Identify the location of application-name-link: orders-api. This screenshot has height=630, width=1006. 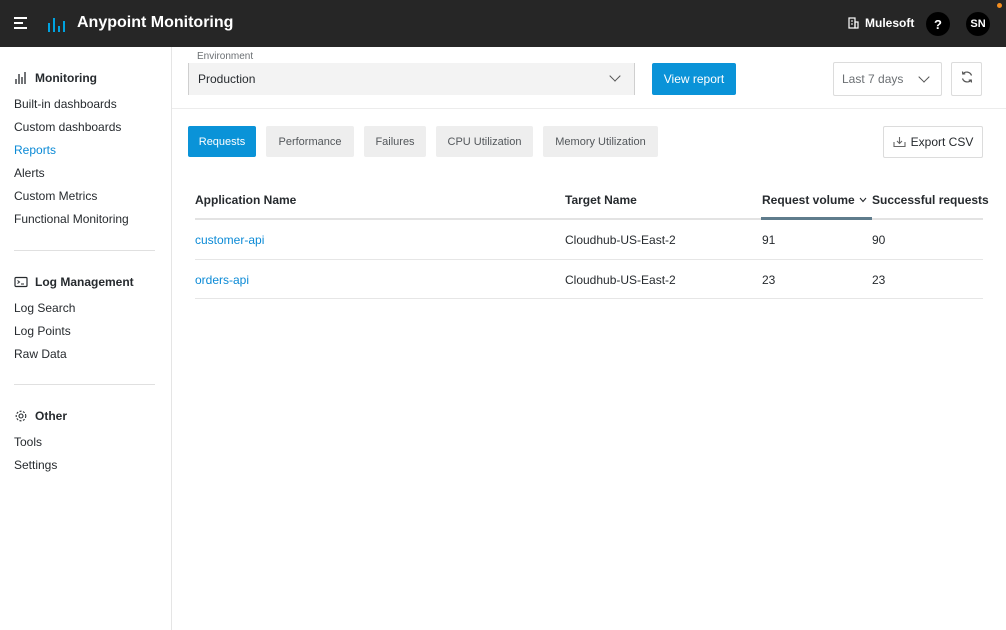
(222, 280).